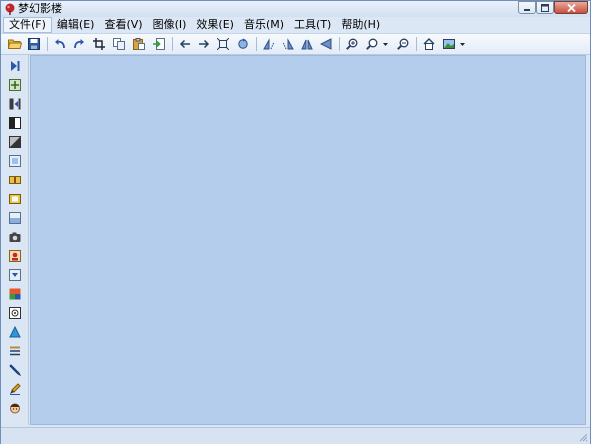 This screenshot has height=444, width=591. What do you see at coordinates (360, 25) in the screenshot?
I see `menu-help: 帮助(H)` at bounding box center [360, 25].